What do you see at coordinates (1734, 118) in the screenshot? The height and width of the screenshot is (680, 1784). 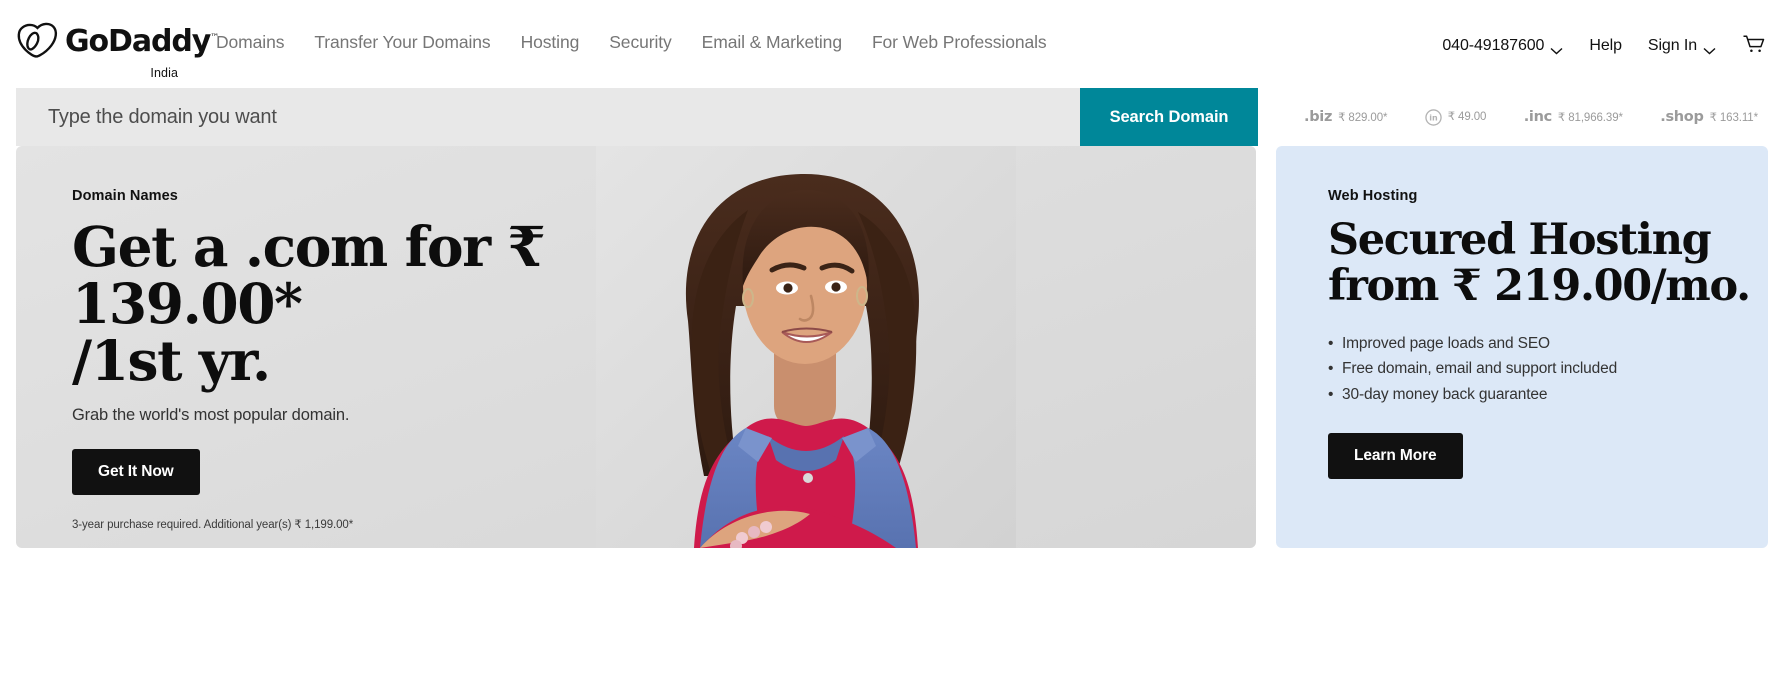 I see `tld-price: ₹ 163.11*` at bounding box center [1734, 118].